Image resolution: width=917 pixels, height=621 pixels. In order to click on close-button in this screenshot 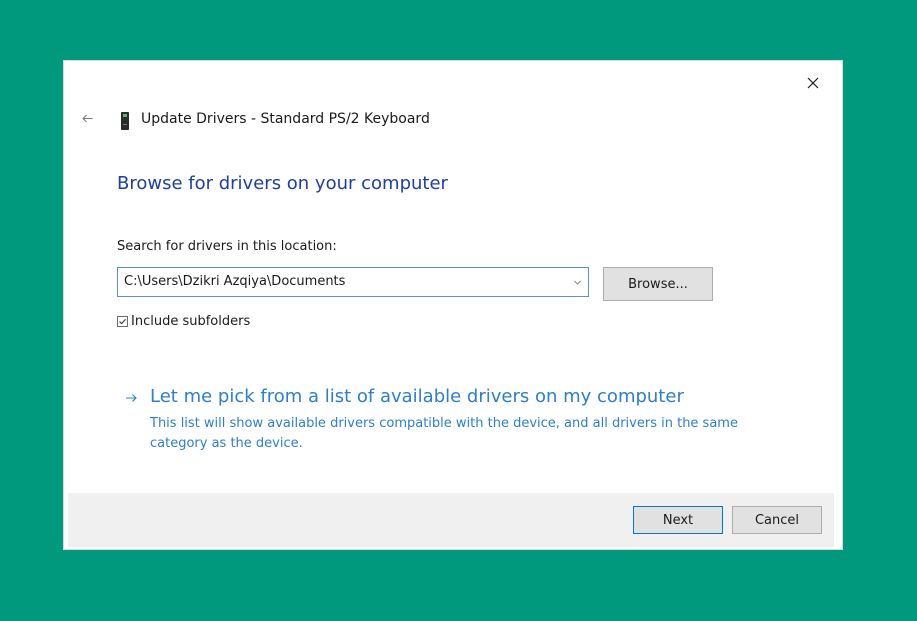, I will do `click(813, 83)`.